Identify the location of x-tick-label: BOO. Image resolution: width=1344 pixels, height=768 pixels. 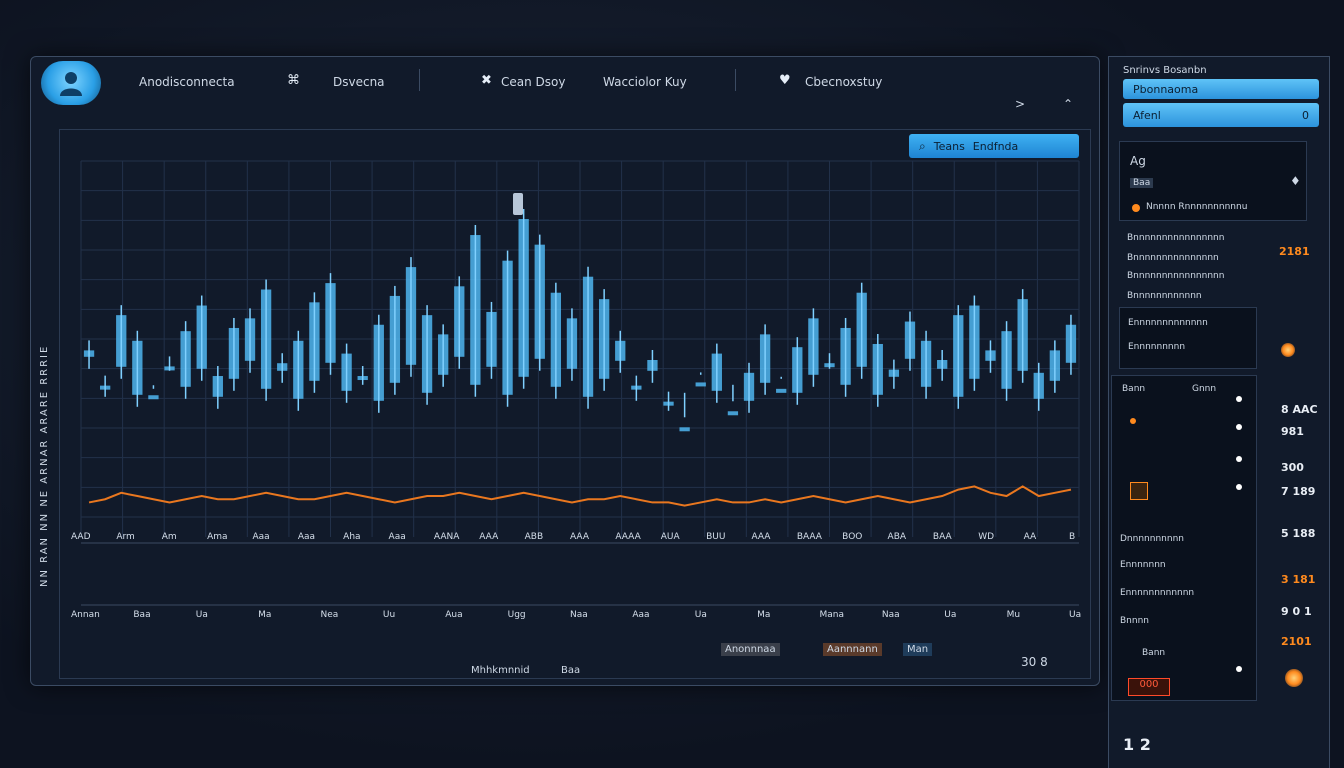
(852, 537).